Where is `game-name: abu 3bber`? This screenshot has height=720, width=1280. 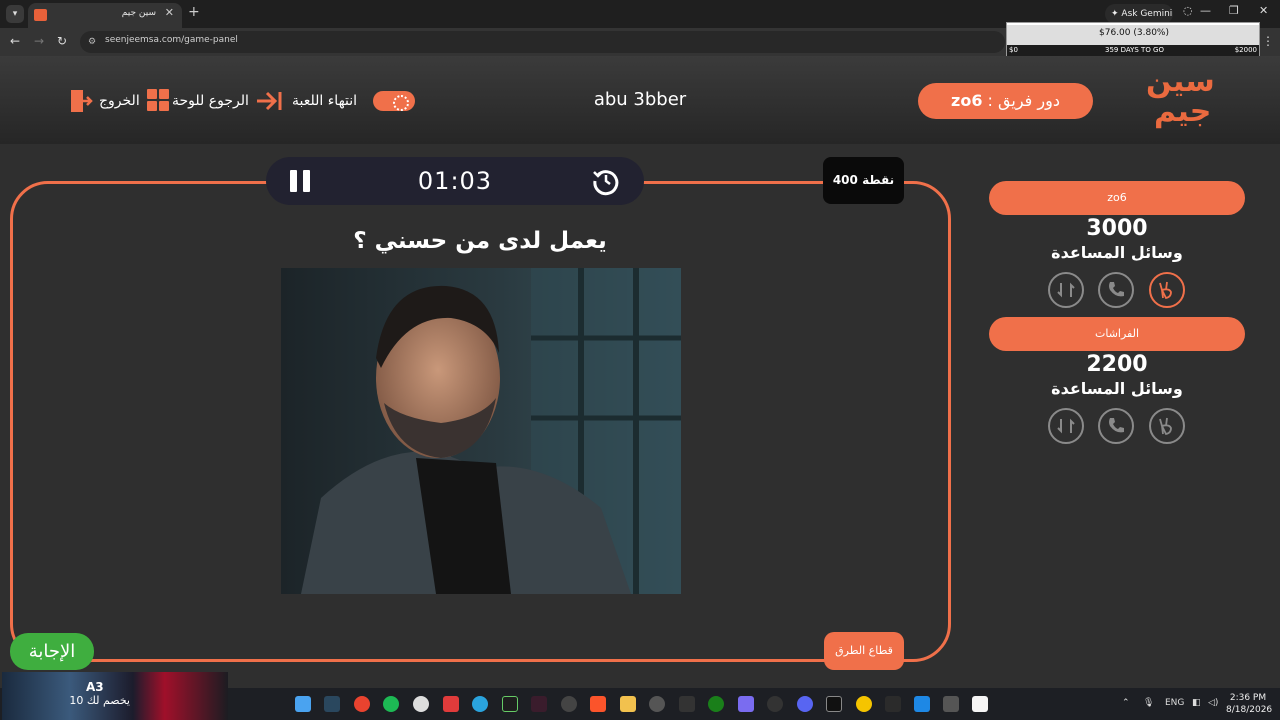 game-name: abu 3bber is located at coordinates (640, 99).